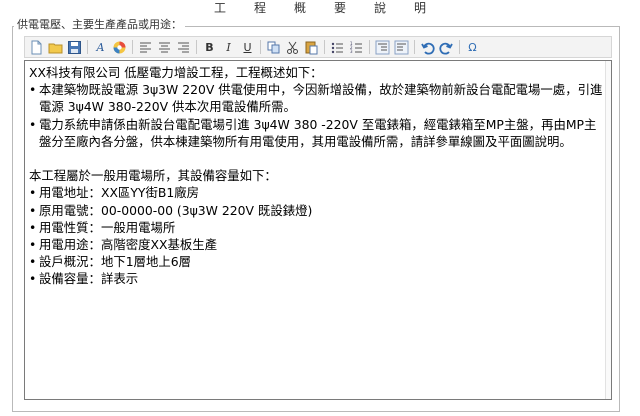 Image resolution: width=640 pixels, height=416 pixels. What do you see at coordinates (176, 210) in the screenshot?
I see `list-item-text: 原用電號：00-0000-00 (3ψ3W 220V 既設錶燈)` at bounding box center [176, 210].